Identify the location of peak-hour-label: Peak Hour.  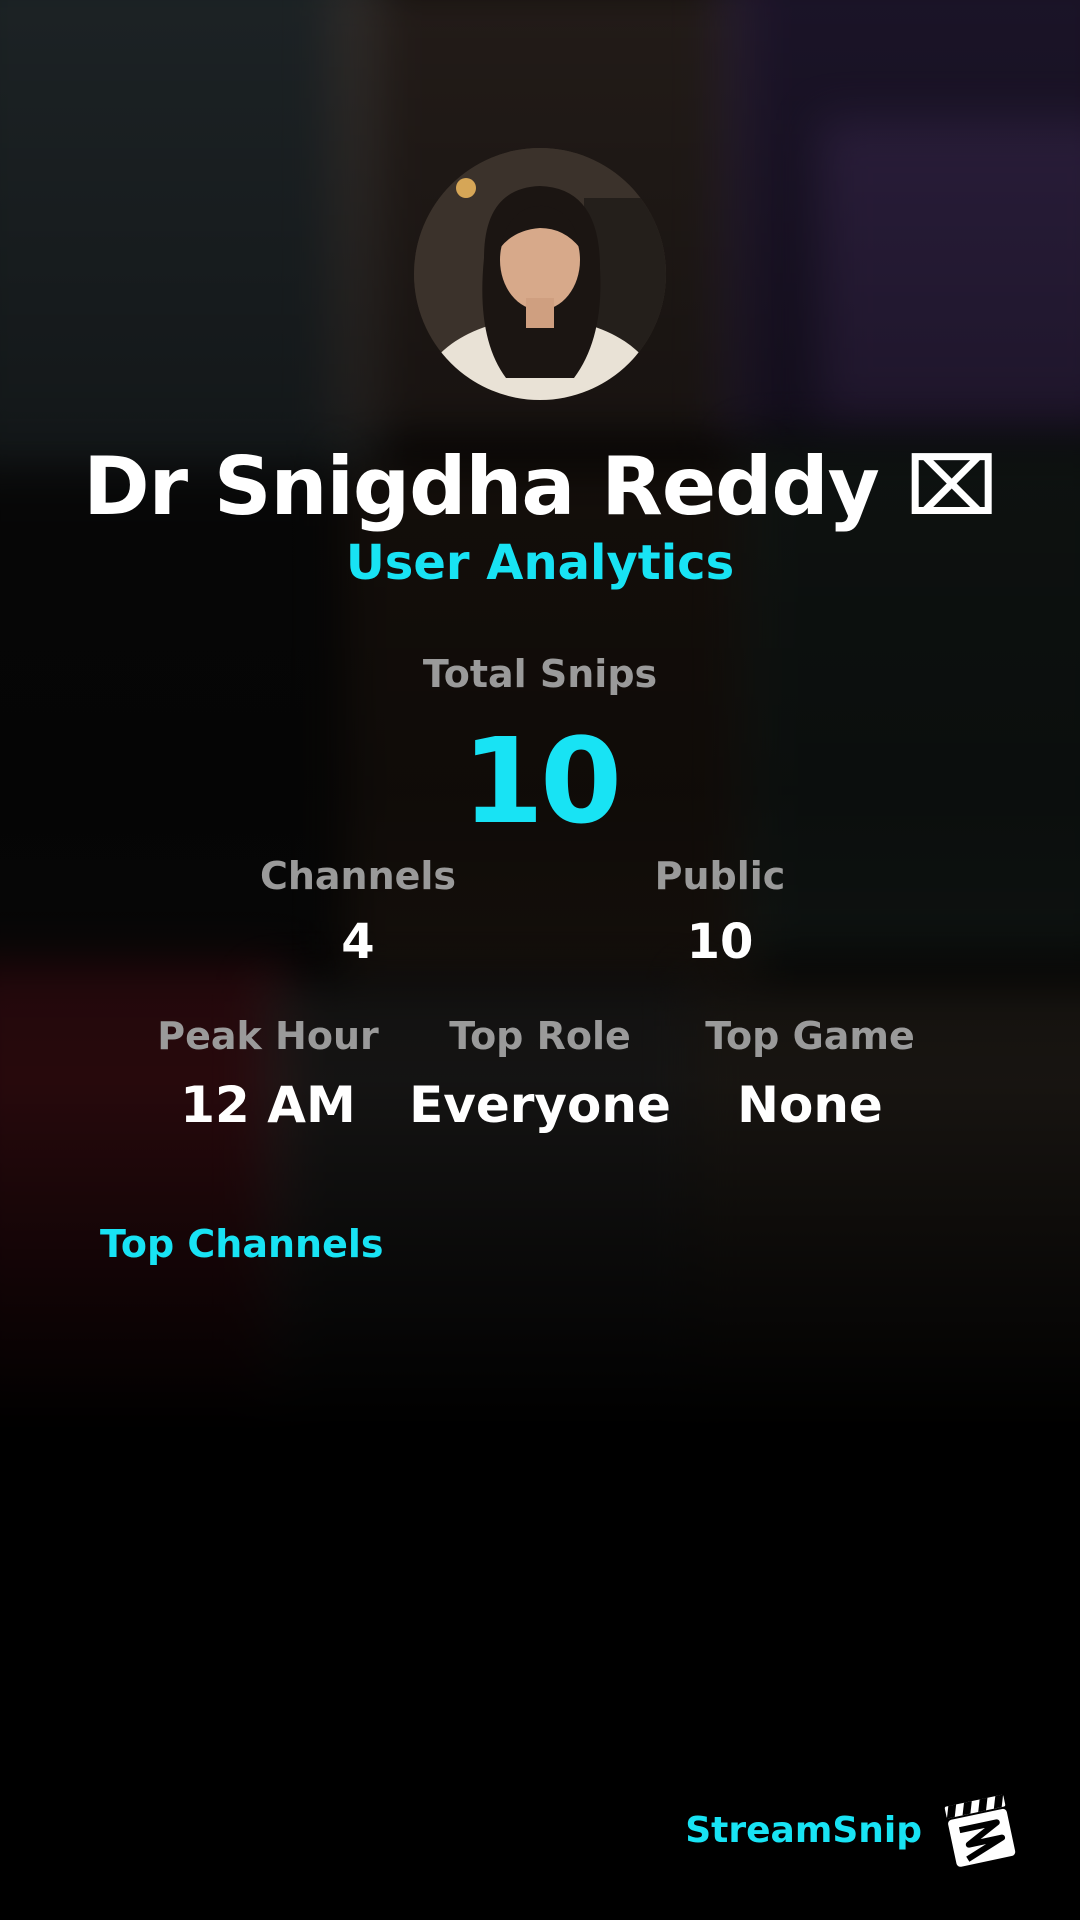
(268, 1036).